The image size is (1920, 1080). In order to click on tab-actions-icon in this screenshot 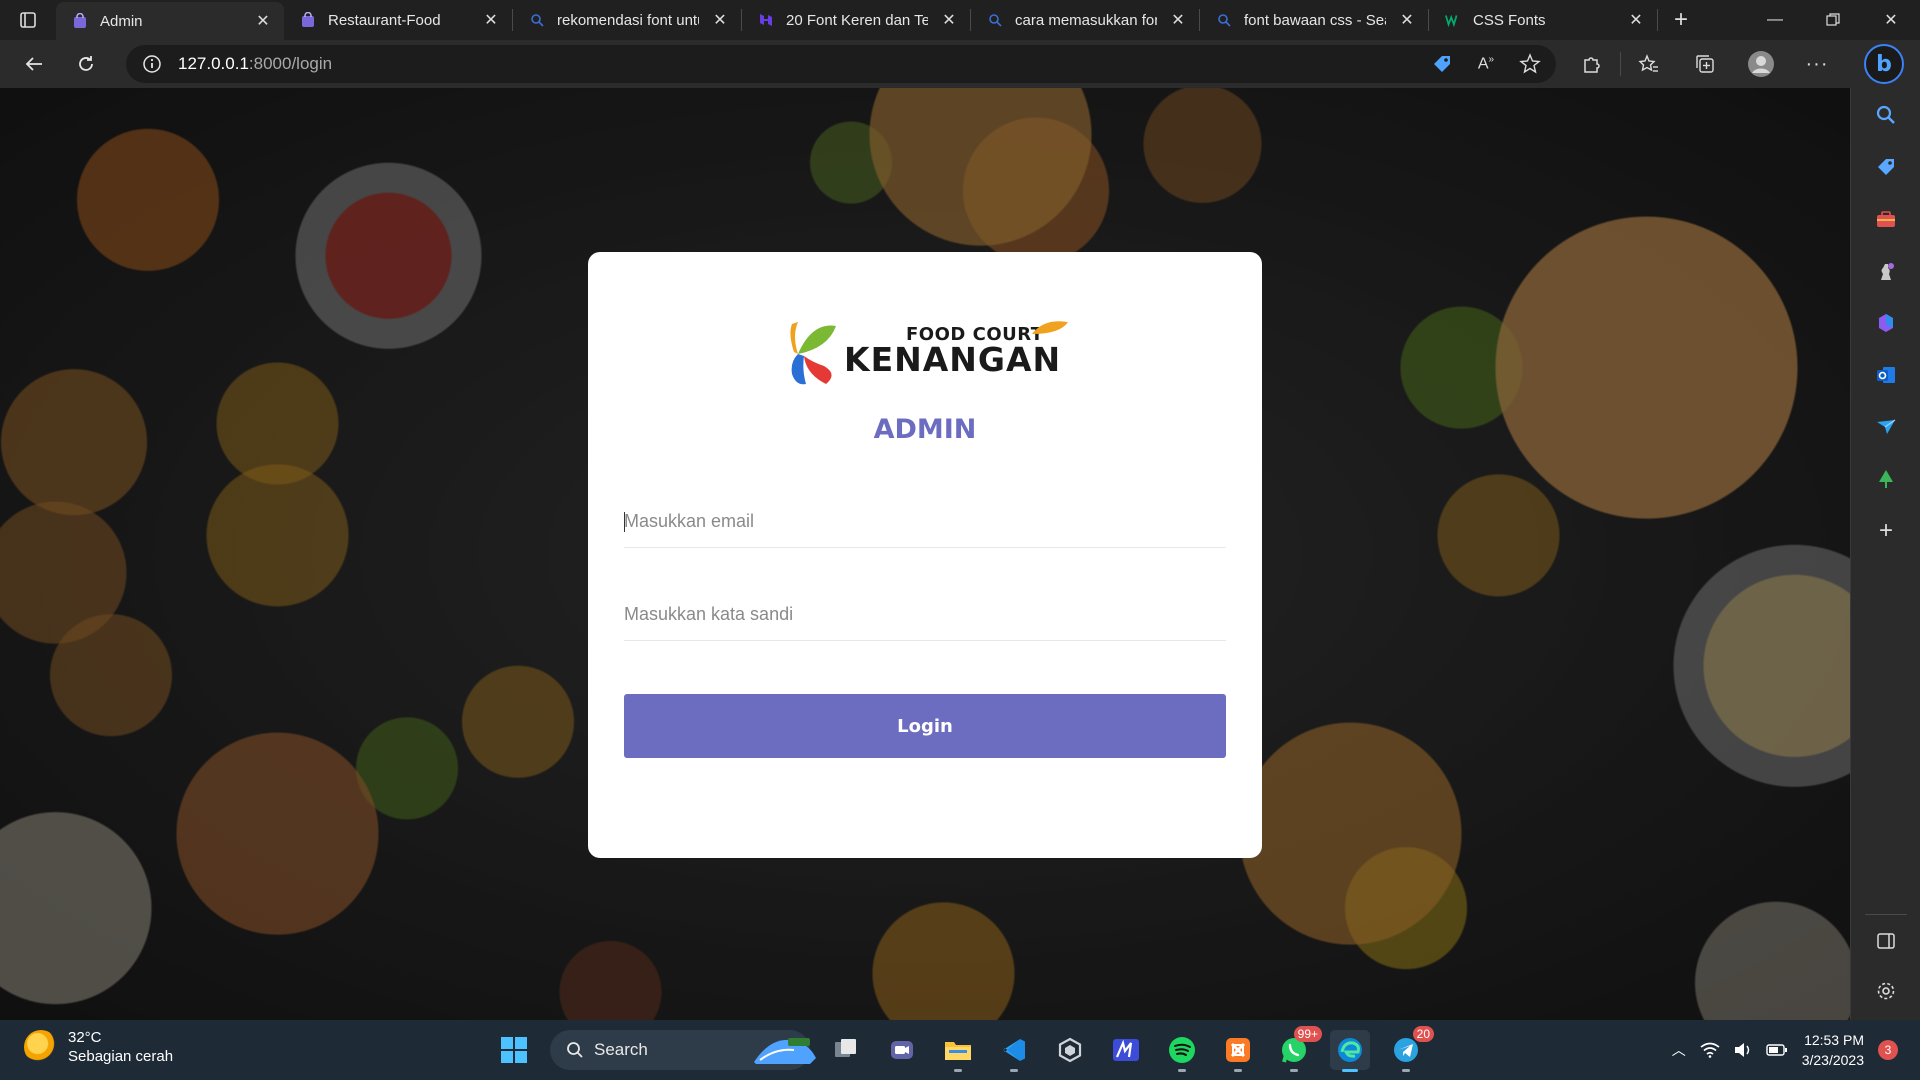, I will do `click(28, 20)`.